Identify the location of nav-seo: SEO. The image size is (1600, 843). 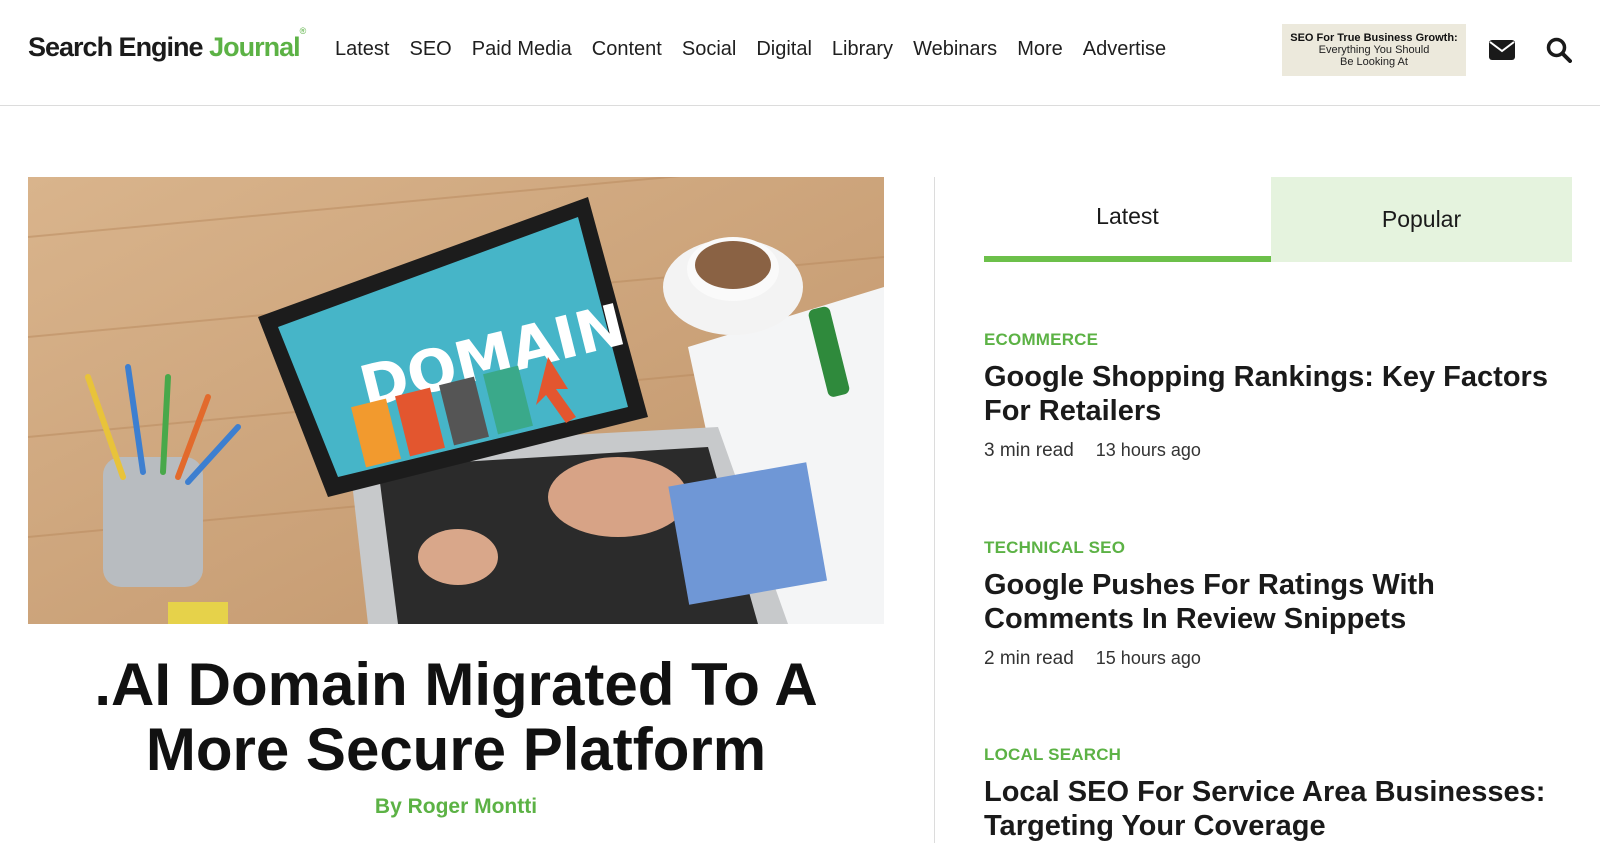
(430, 49).